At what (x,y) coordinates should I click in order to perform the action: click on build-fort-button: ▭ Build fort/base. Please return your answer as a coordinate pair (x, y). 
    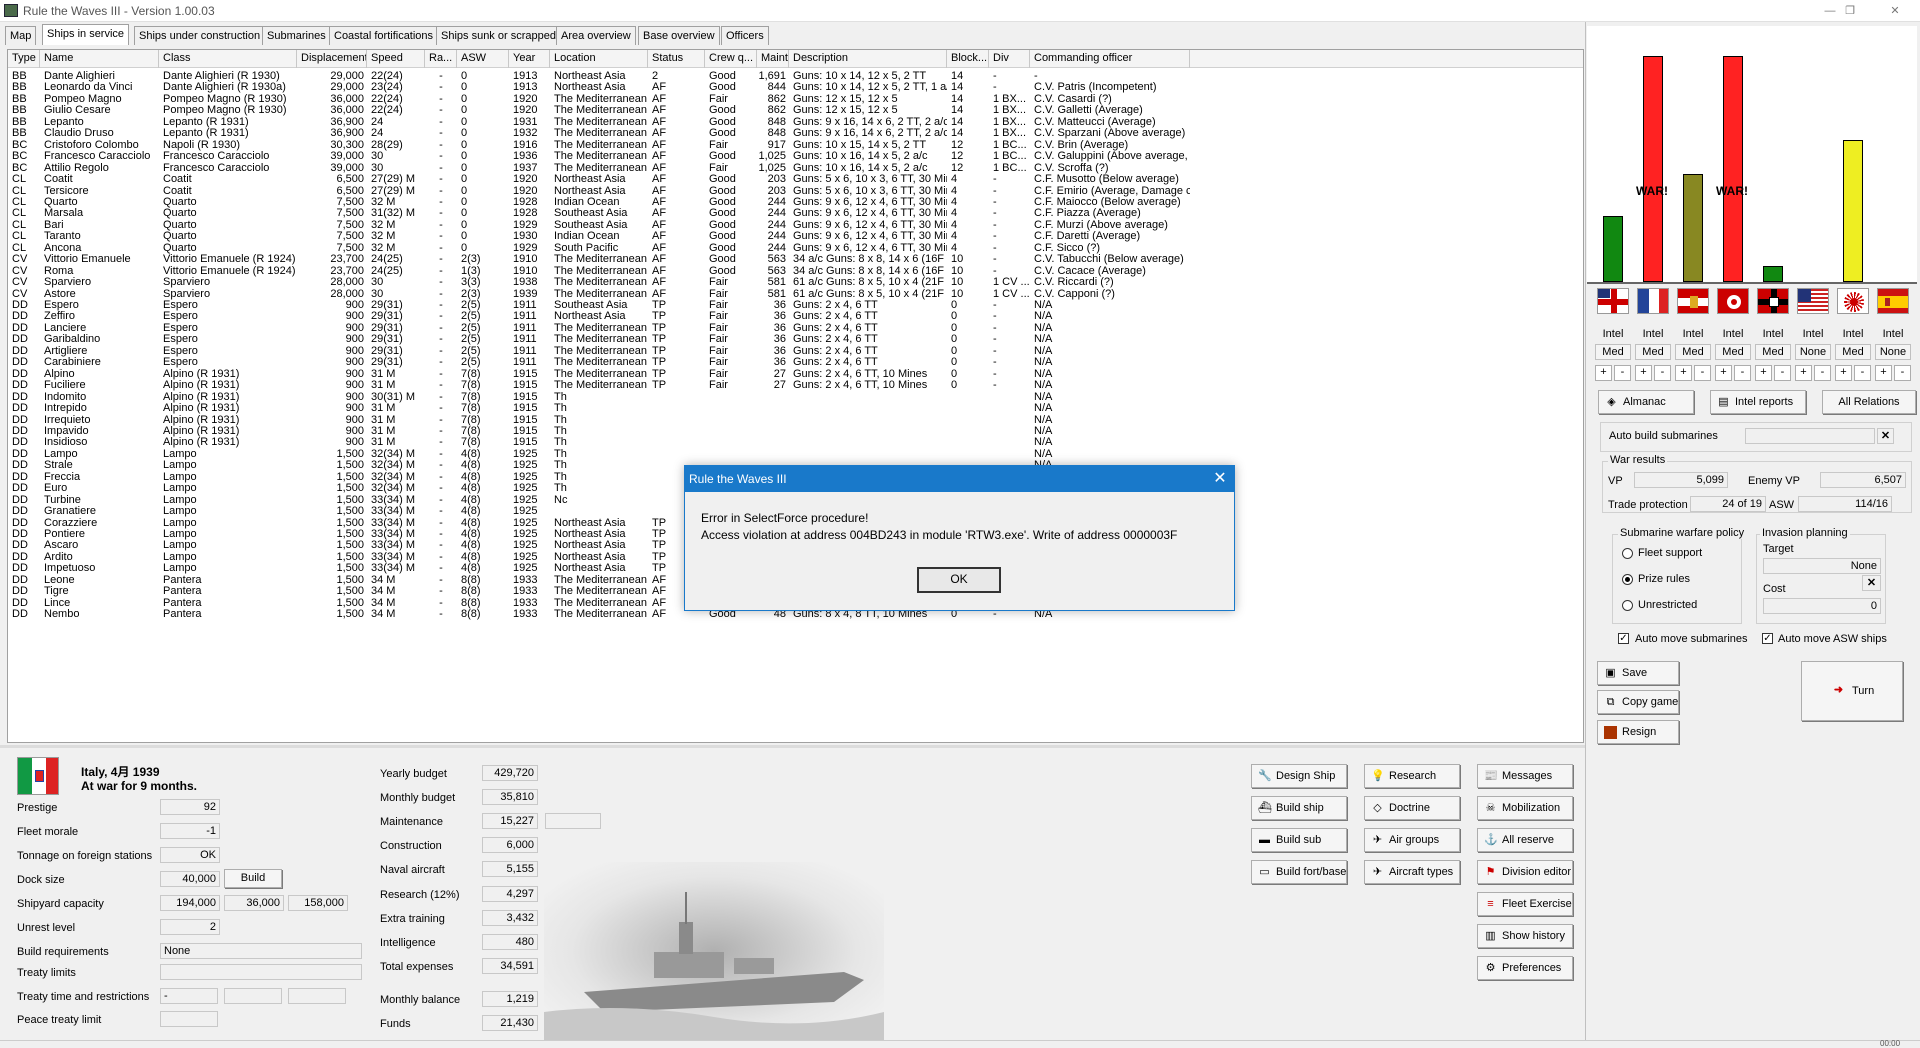
    Looking at the image, I should click on (1299, 872).